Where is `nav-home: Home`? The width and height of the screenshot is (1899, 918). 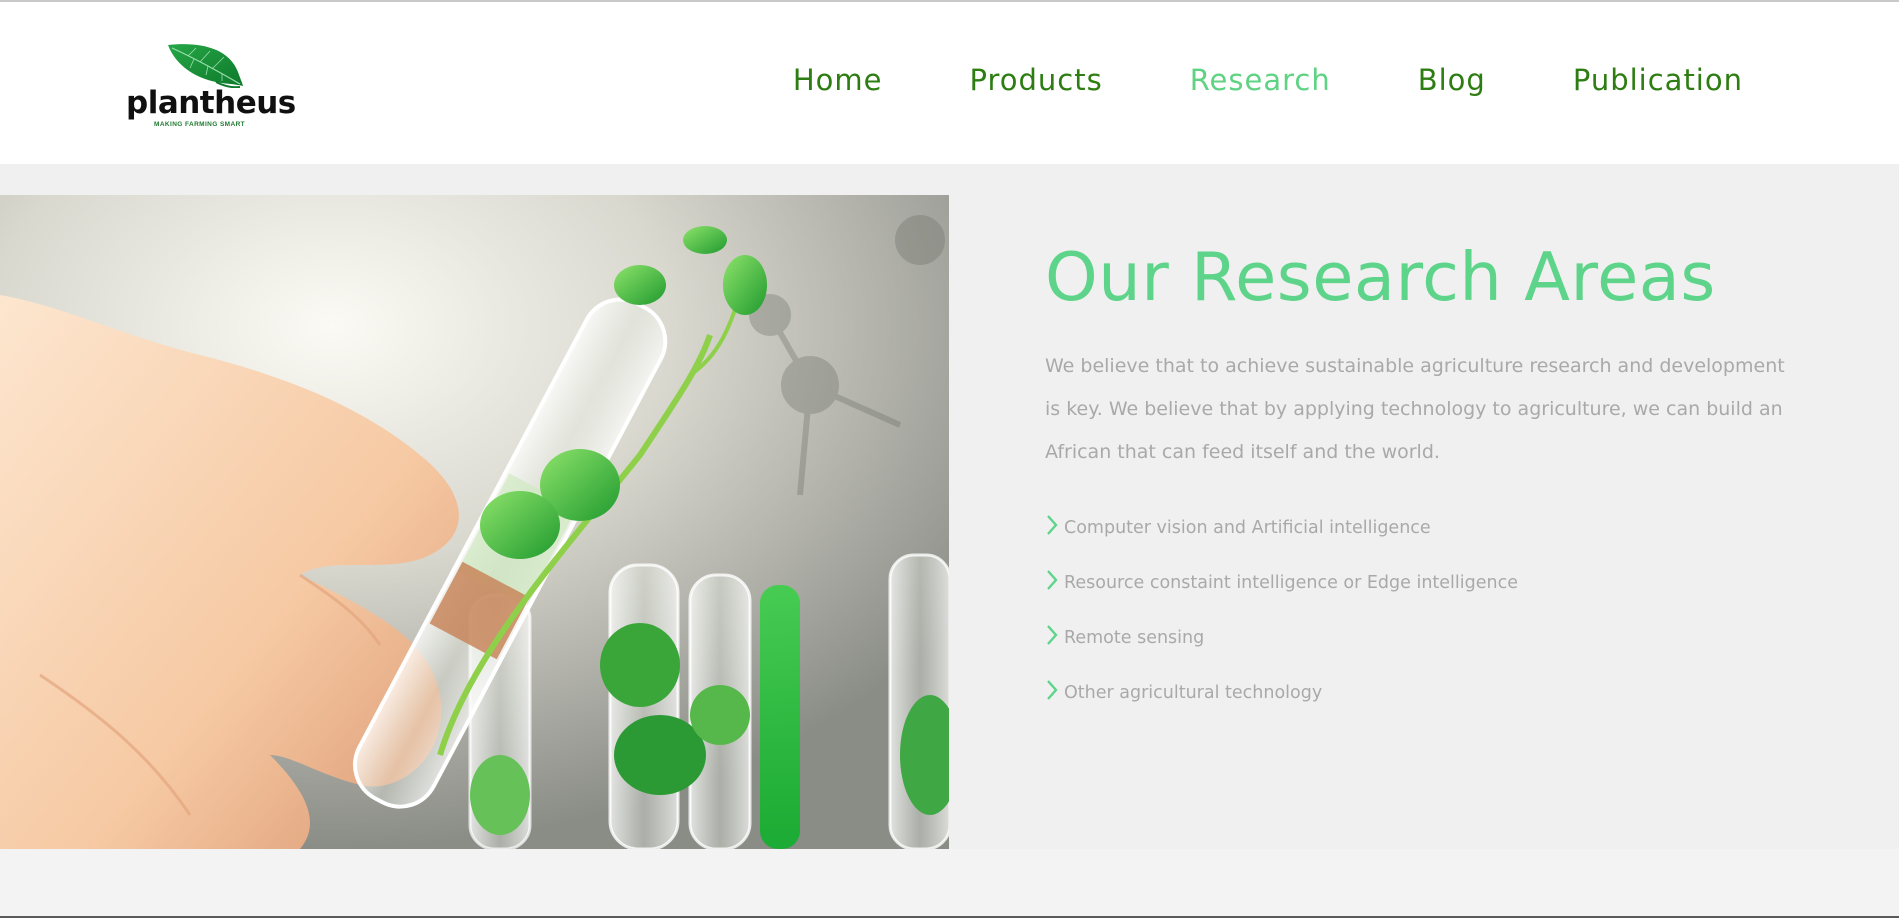
nav-home: Home is located at coordinates (838, 80).